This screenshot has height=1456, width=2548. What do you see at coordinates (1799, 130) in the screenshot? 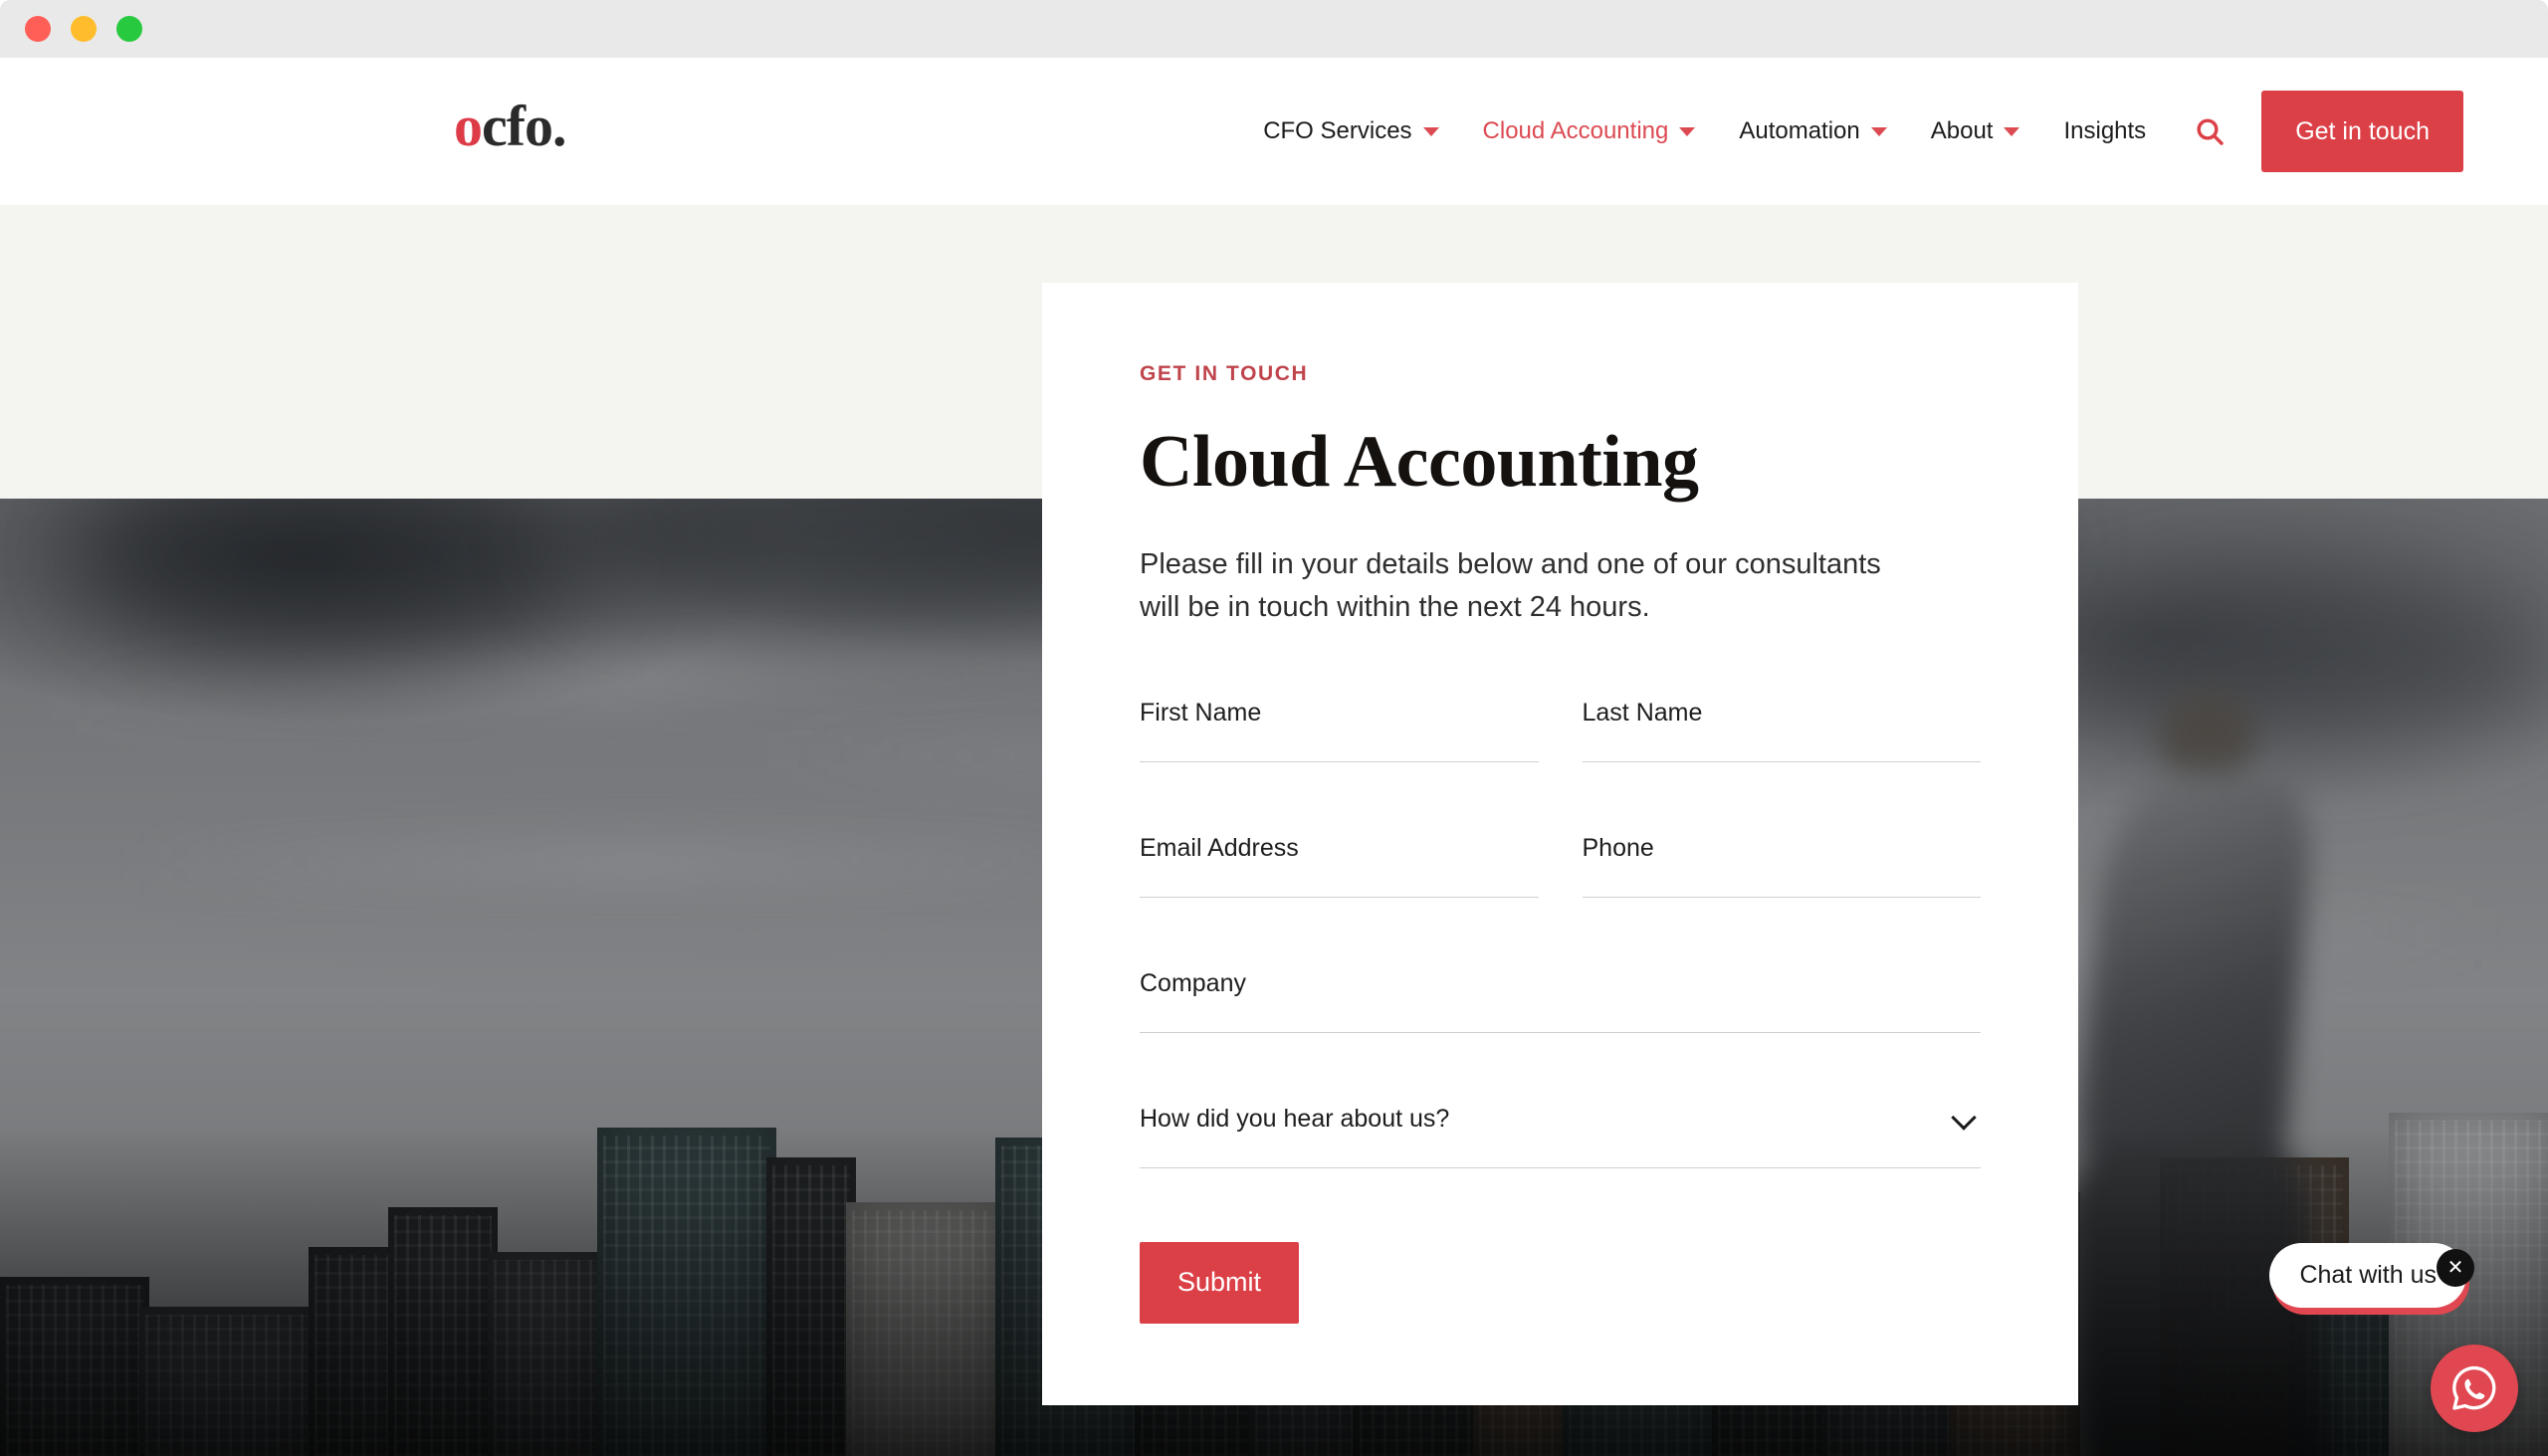
I see `nav-label-automation: Automation` at bounding box center [1799, 130].